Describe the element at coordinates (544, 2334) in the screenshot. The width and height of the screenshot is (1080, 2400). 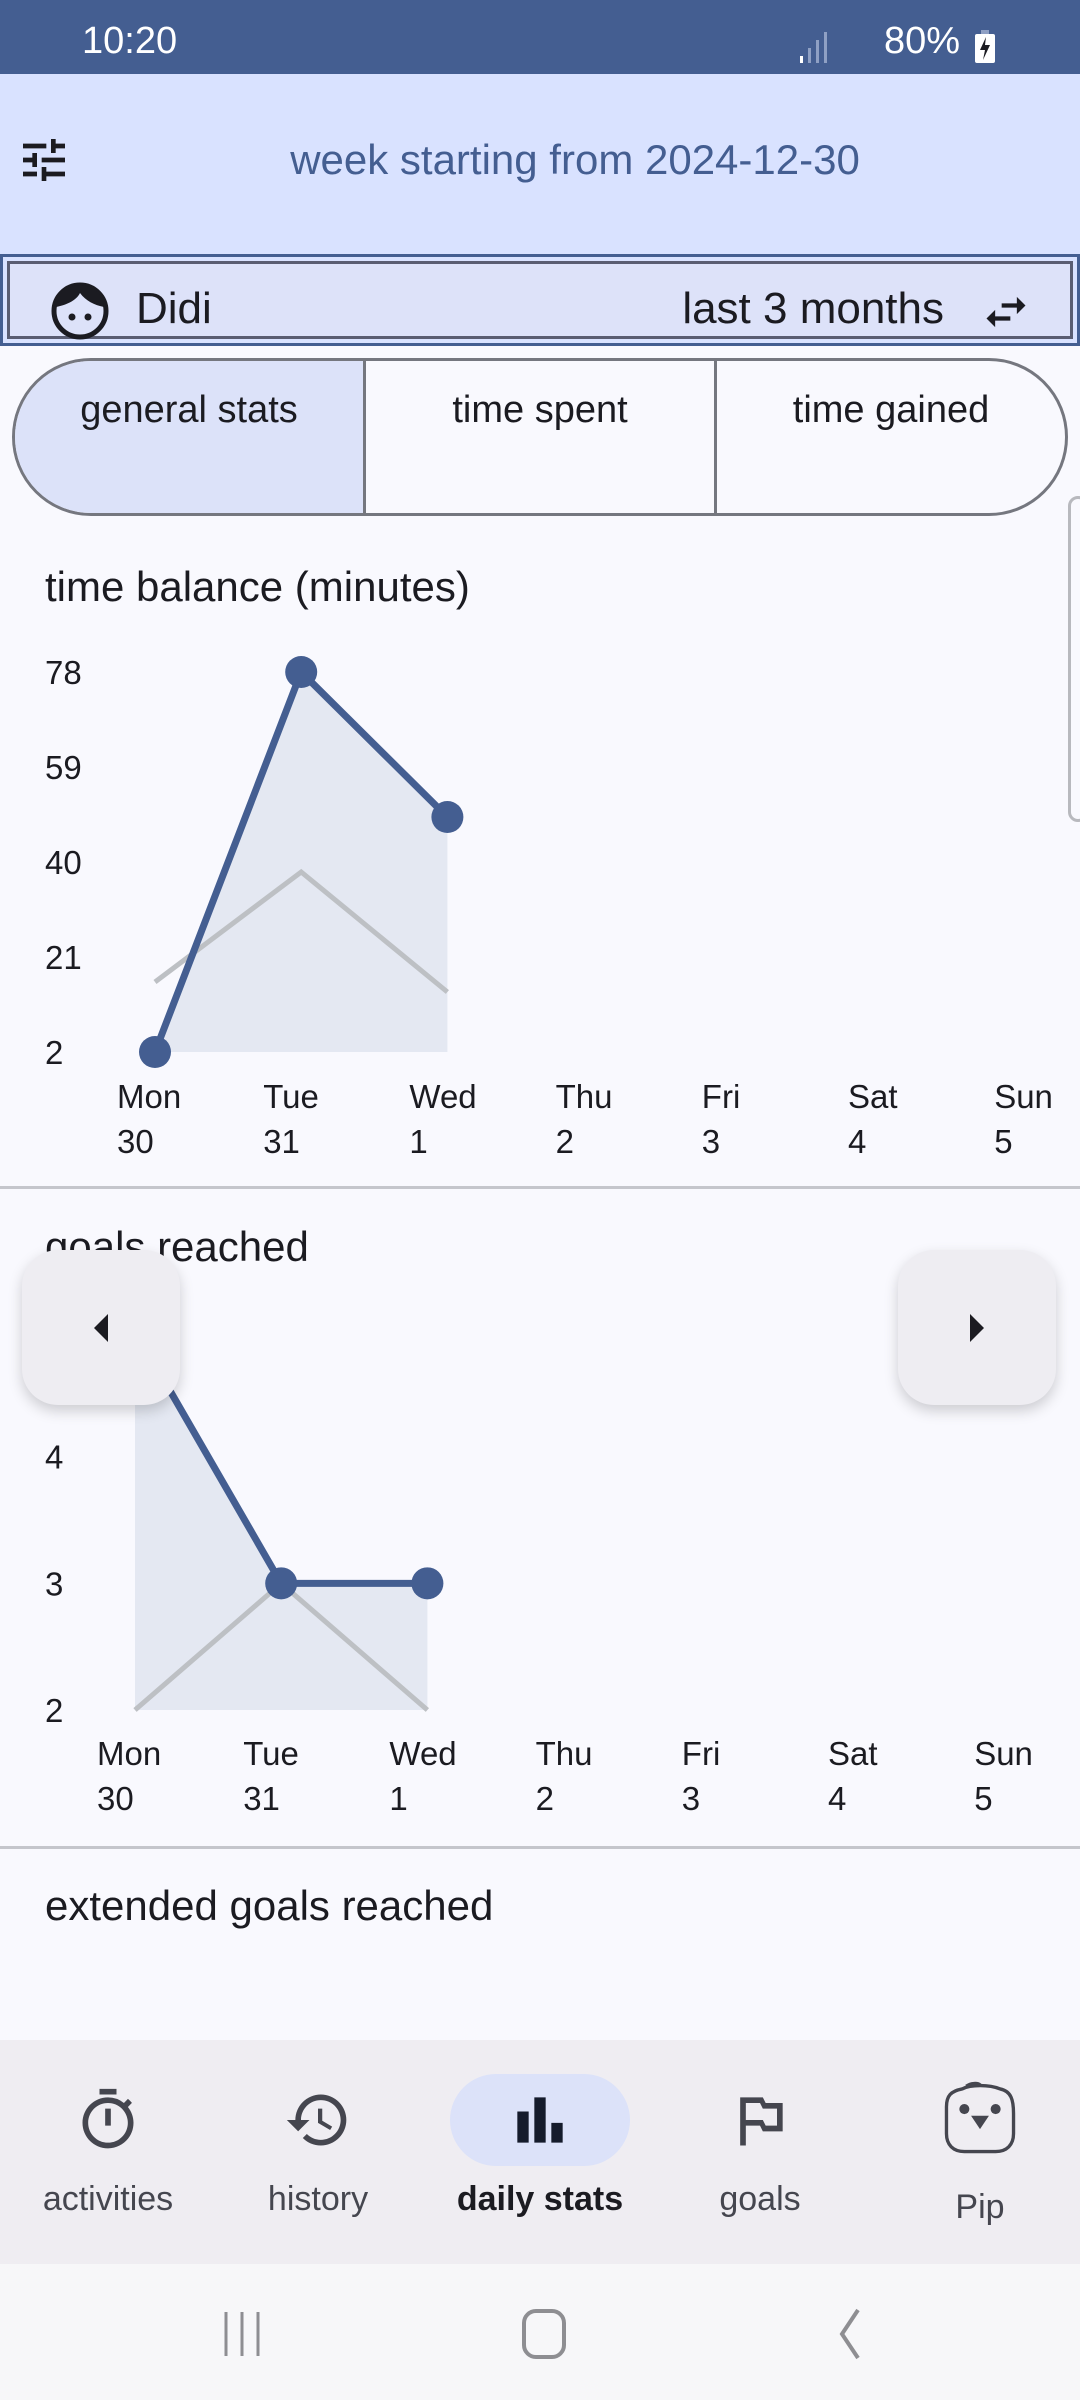
I see `home-icon` at that location.